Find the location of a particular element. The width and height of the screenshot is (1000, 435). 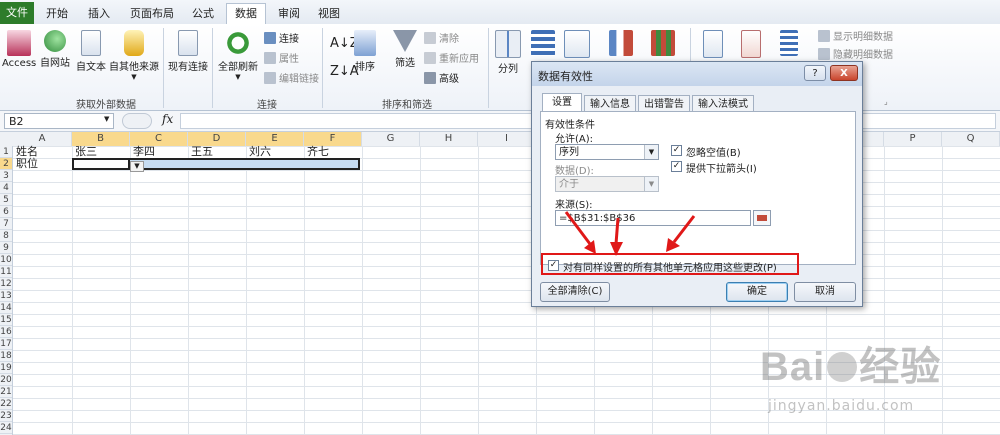

clear-filter-button: 清除 is located at coordinates (441, 40).